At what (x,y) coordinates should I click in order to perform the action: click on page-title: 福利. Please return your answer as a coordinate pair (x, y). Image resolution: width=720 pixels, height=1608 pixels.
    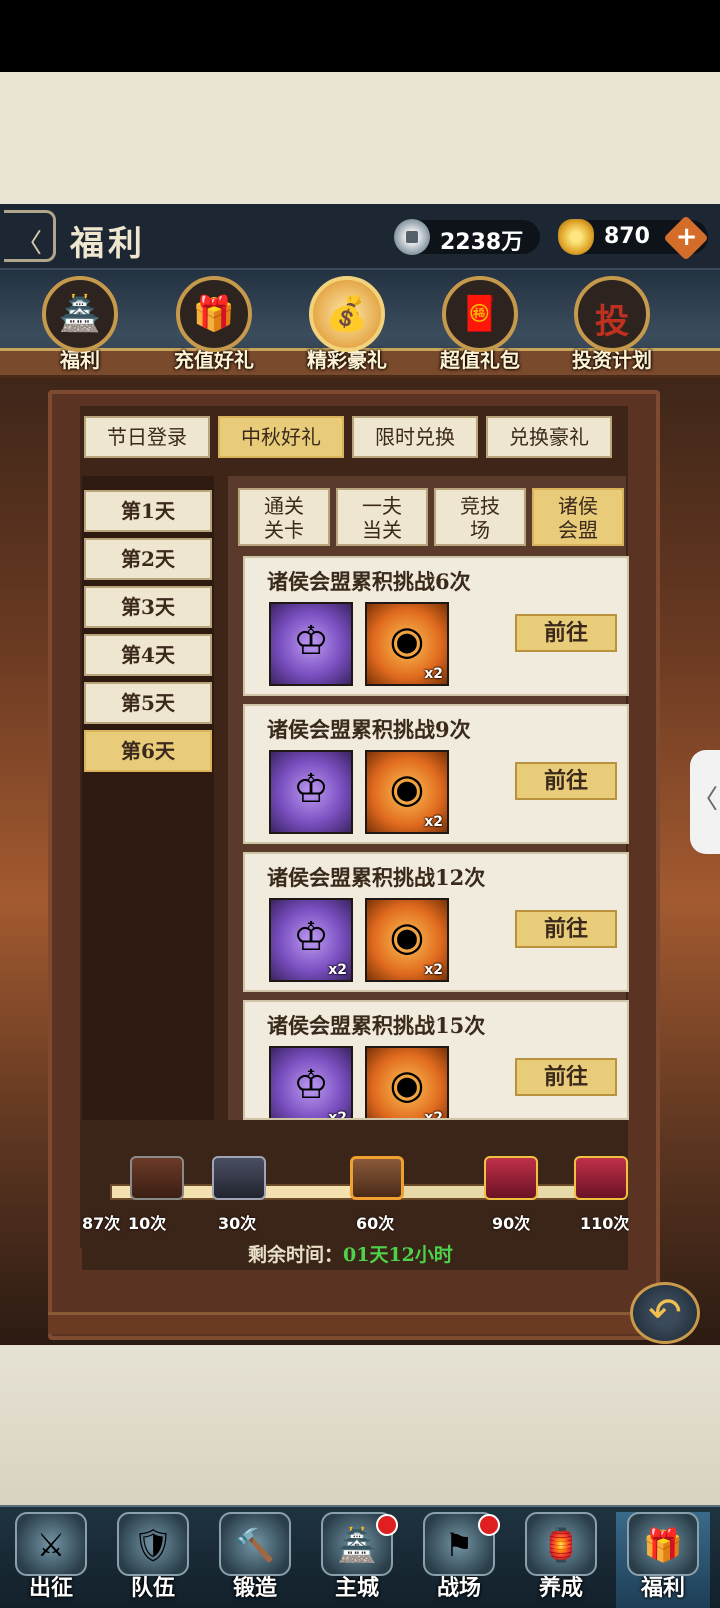
    Looking at the image, I should click on (108, 244).